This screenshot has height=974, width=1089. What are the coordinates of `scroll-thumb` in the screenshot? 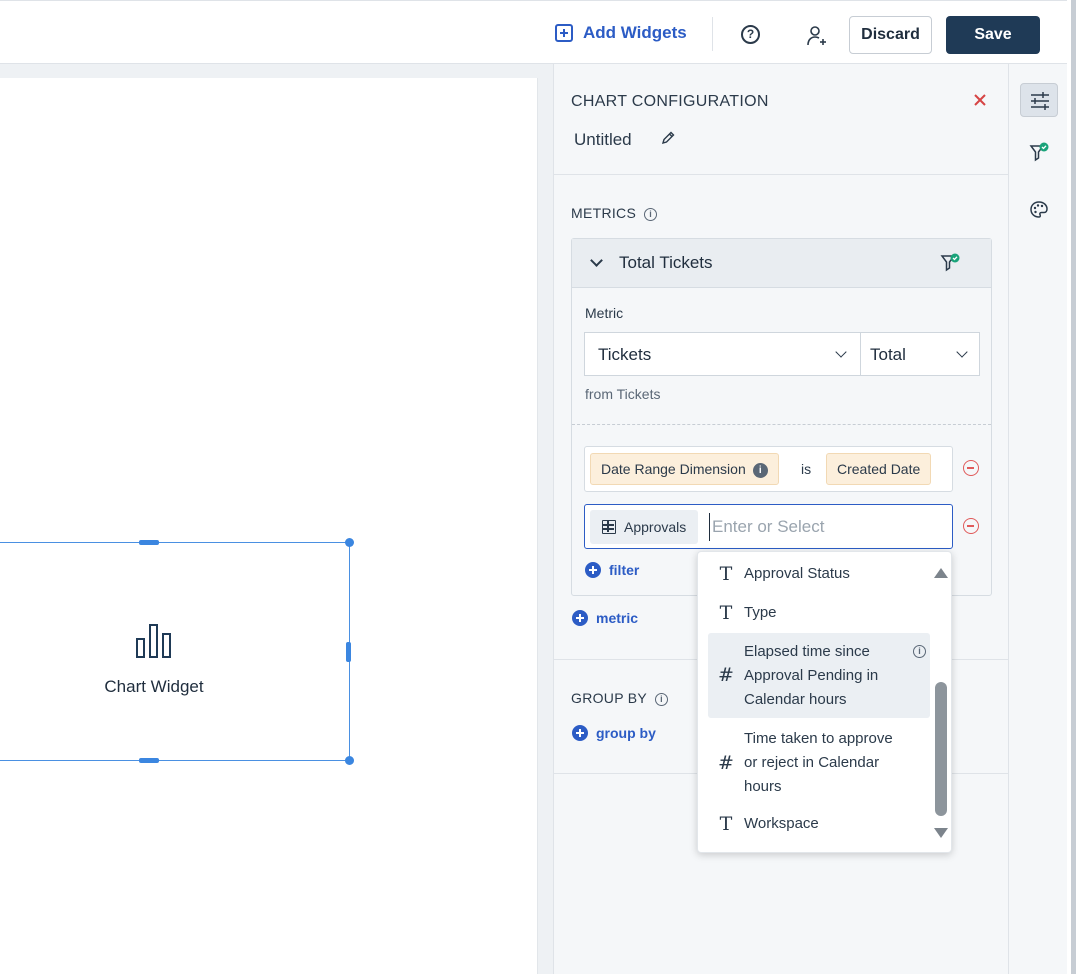 It's located at (941, 749).